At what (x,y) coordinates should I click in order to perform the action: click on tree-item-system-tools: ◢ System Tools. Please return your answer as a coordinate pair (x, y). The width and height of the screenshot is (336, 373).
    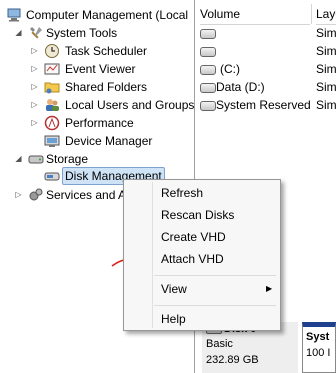
    Looking at the image, I should click on (97, 33).